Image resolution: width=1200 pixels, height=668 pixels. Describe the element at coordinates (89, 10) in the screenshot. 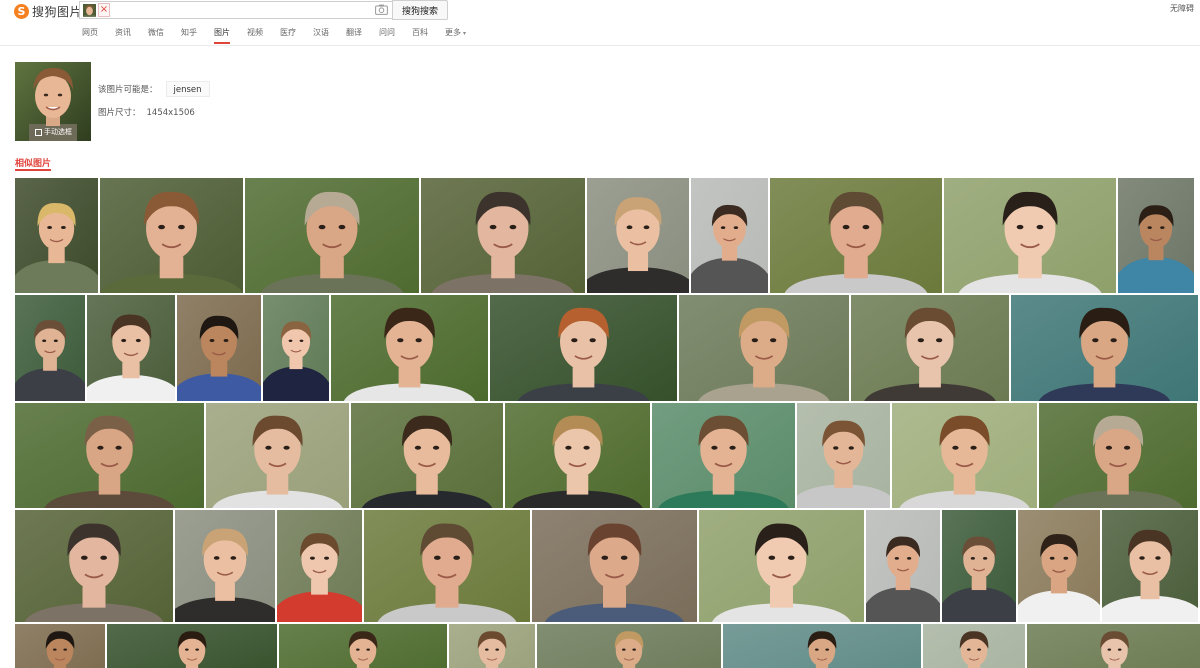

I see `uploaded-image-thumbnail-face` at that location.